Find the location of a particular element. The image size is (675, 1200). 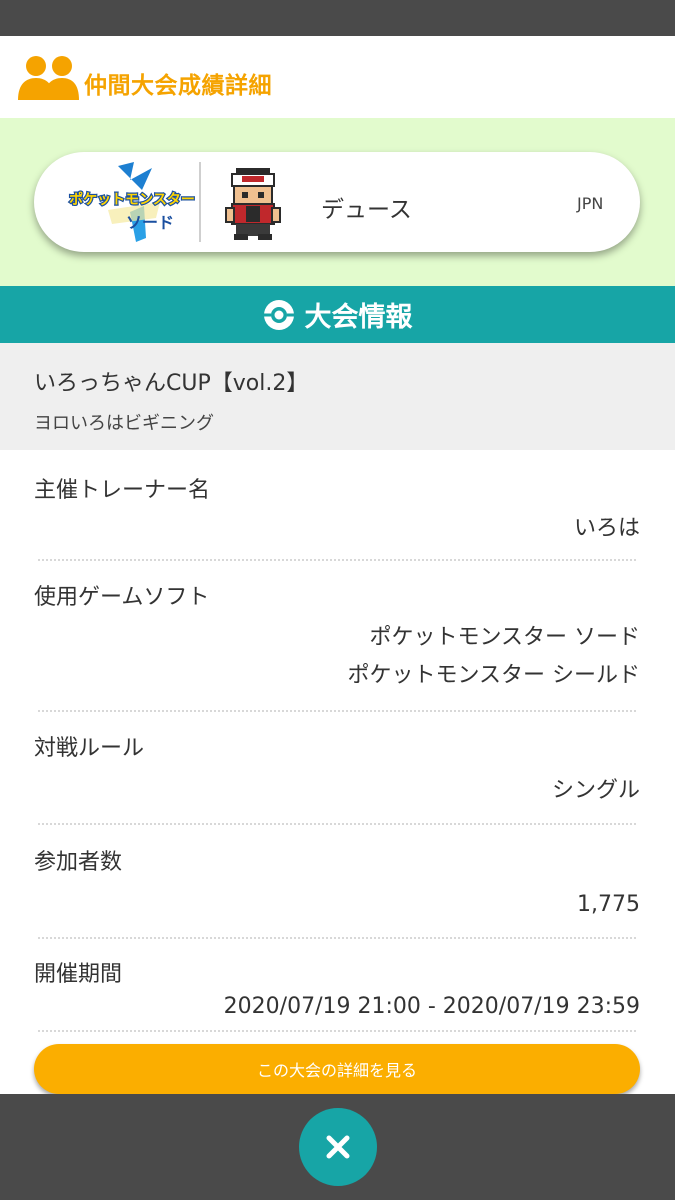

player-region: JPN is located at coordinates (590, 203).